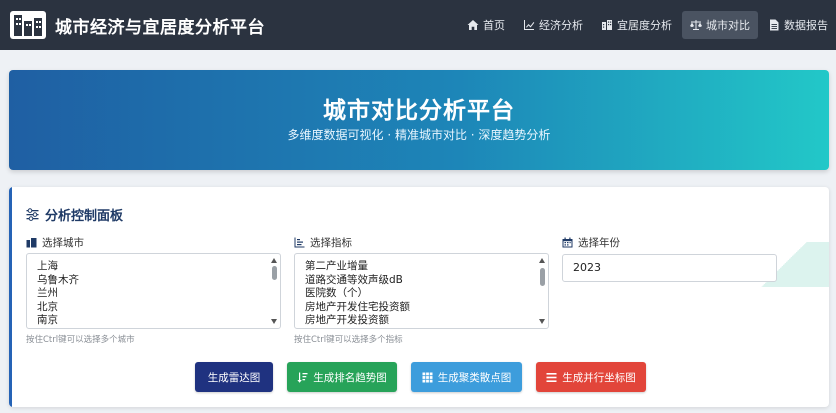 The width and height of the screenshot is (836, 413). I want to click on indicator-label-text: 选择指标, so click(331, 243).